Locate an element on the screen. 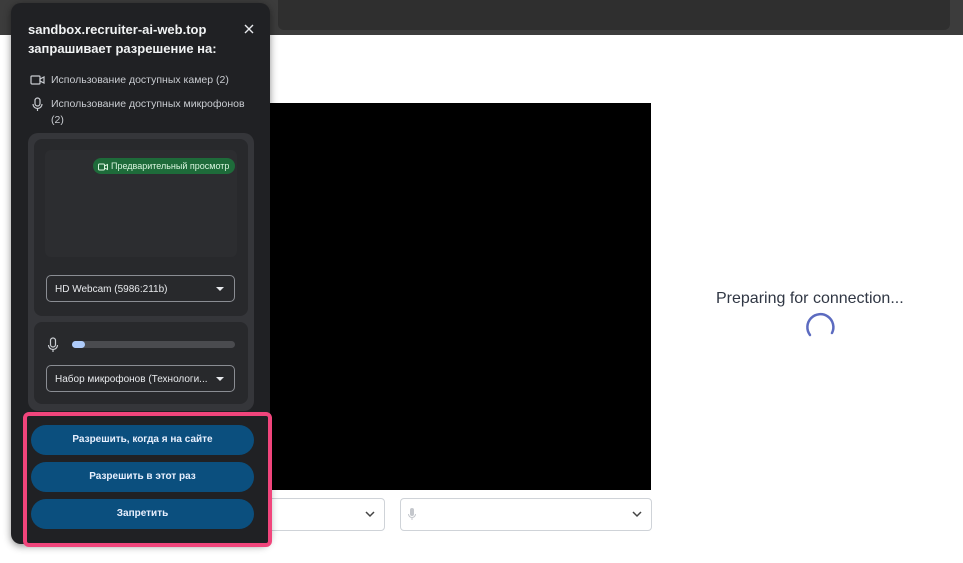 This screenshot has width=963, height=563. preview-badge: Предварительный просмотр is located at coordinates (164, 166).